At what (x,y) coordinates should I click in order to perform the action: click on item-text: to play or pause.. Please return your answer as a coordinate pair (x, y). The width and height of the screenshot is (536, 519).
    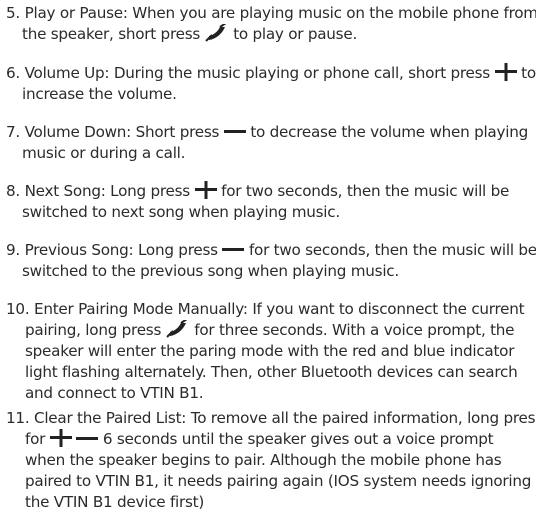
    Looking at the image, I should click on (295, 34).